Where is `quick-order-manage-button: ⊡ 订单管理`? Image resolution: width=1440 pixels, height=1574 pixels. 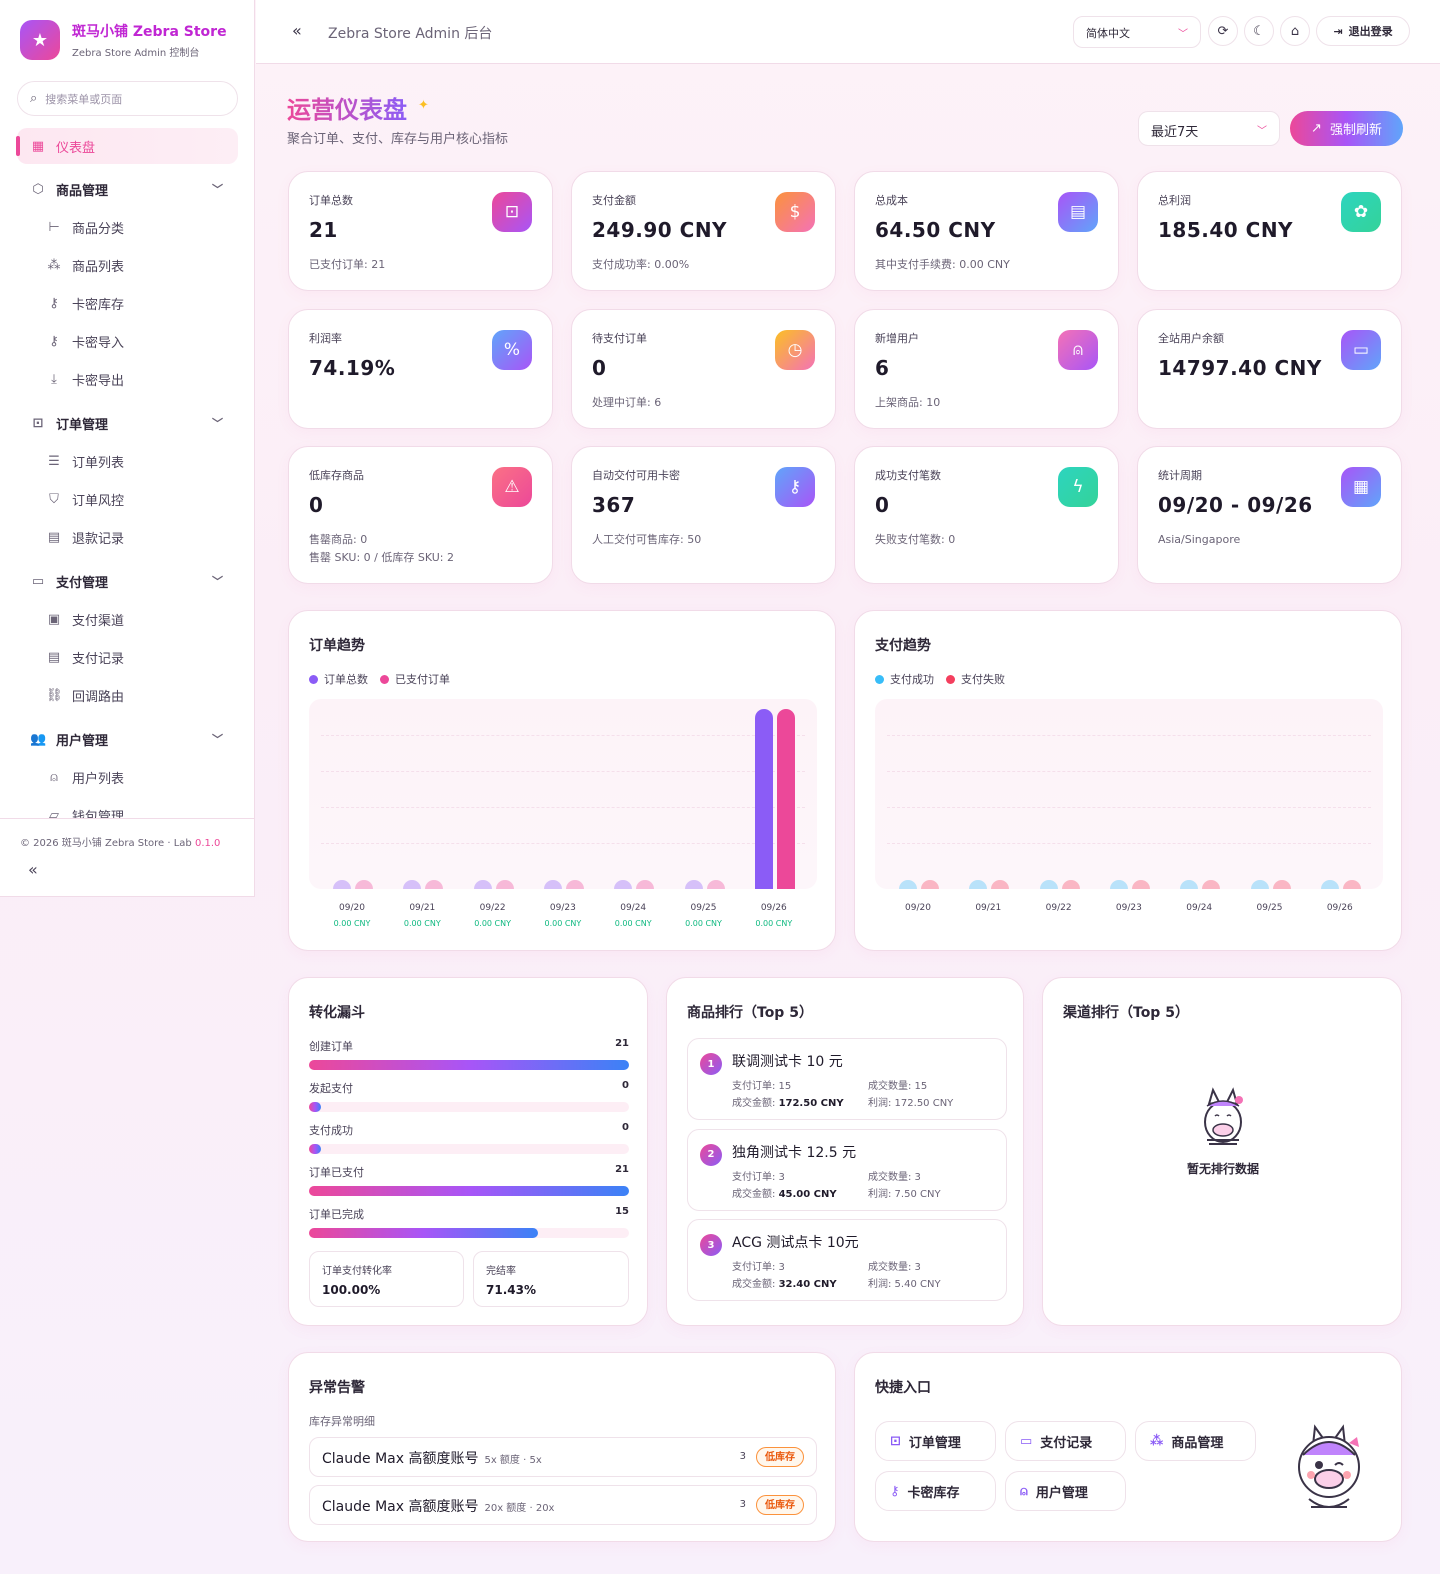 quick-order-manage-button: ⊡ 订单管理 is located at coordinates (935, 1441).